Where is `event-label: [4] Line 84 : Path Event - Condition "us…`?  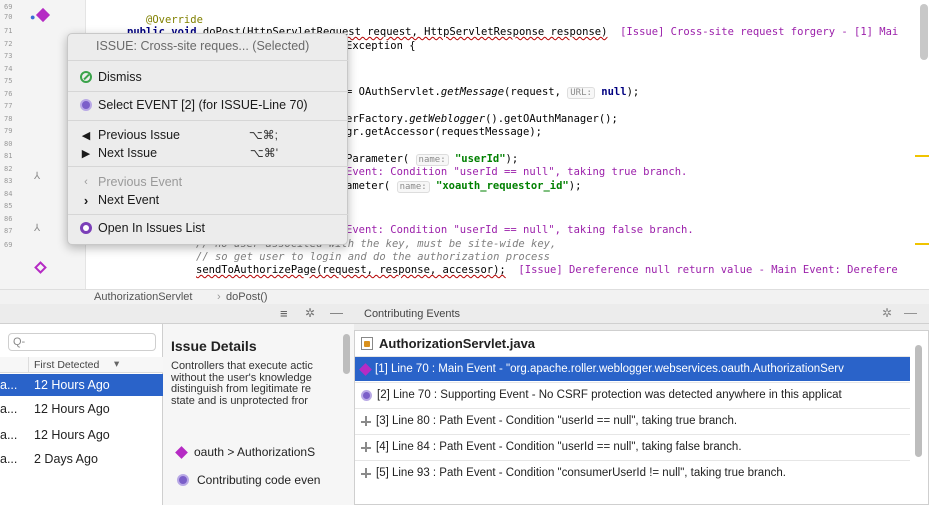
event-label: [4] Line 84 : Path Event - Condition "us… is located at coordinates (559, 447).